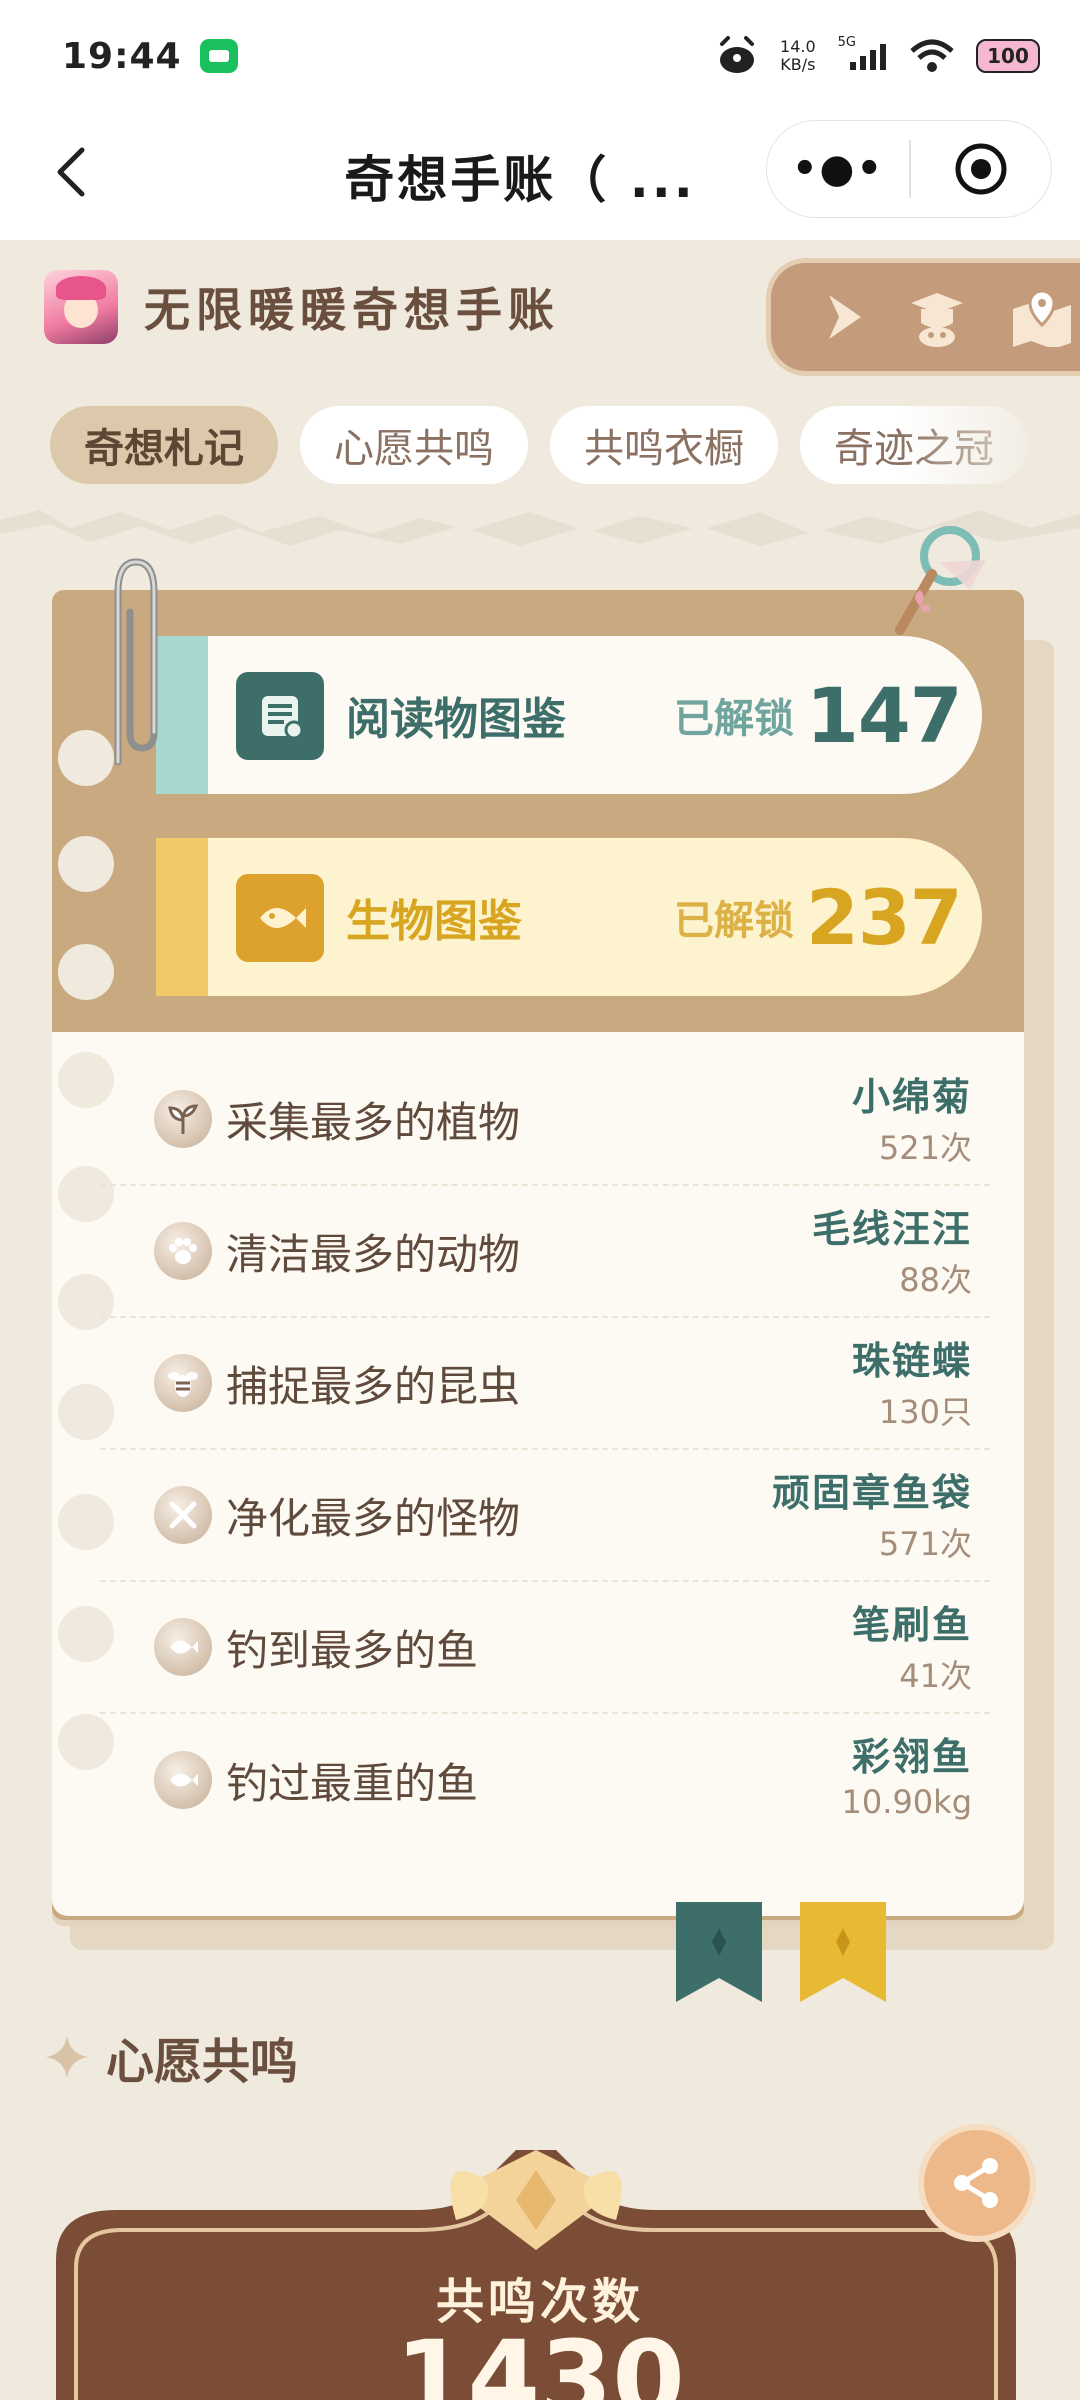 Image resolution: width=1080 pixels, height=2400 pixels. I want to click on stat-label: 净化最多的怪物, so click(373, 1518).